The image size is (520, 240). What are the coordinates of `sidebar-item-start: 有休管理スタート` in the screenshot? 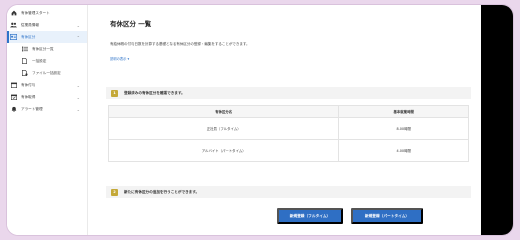 It's located at (47, 13).